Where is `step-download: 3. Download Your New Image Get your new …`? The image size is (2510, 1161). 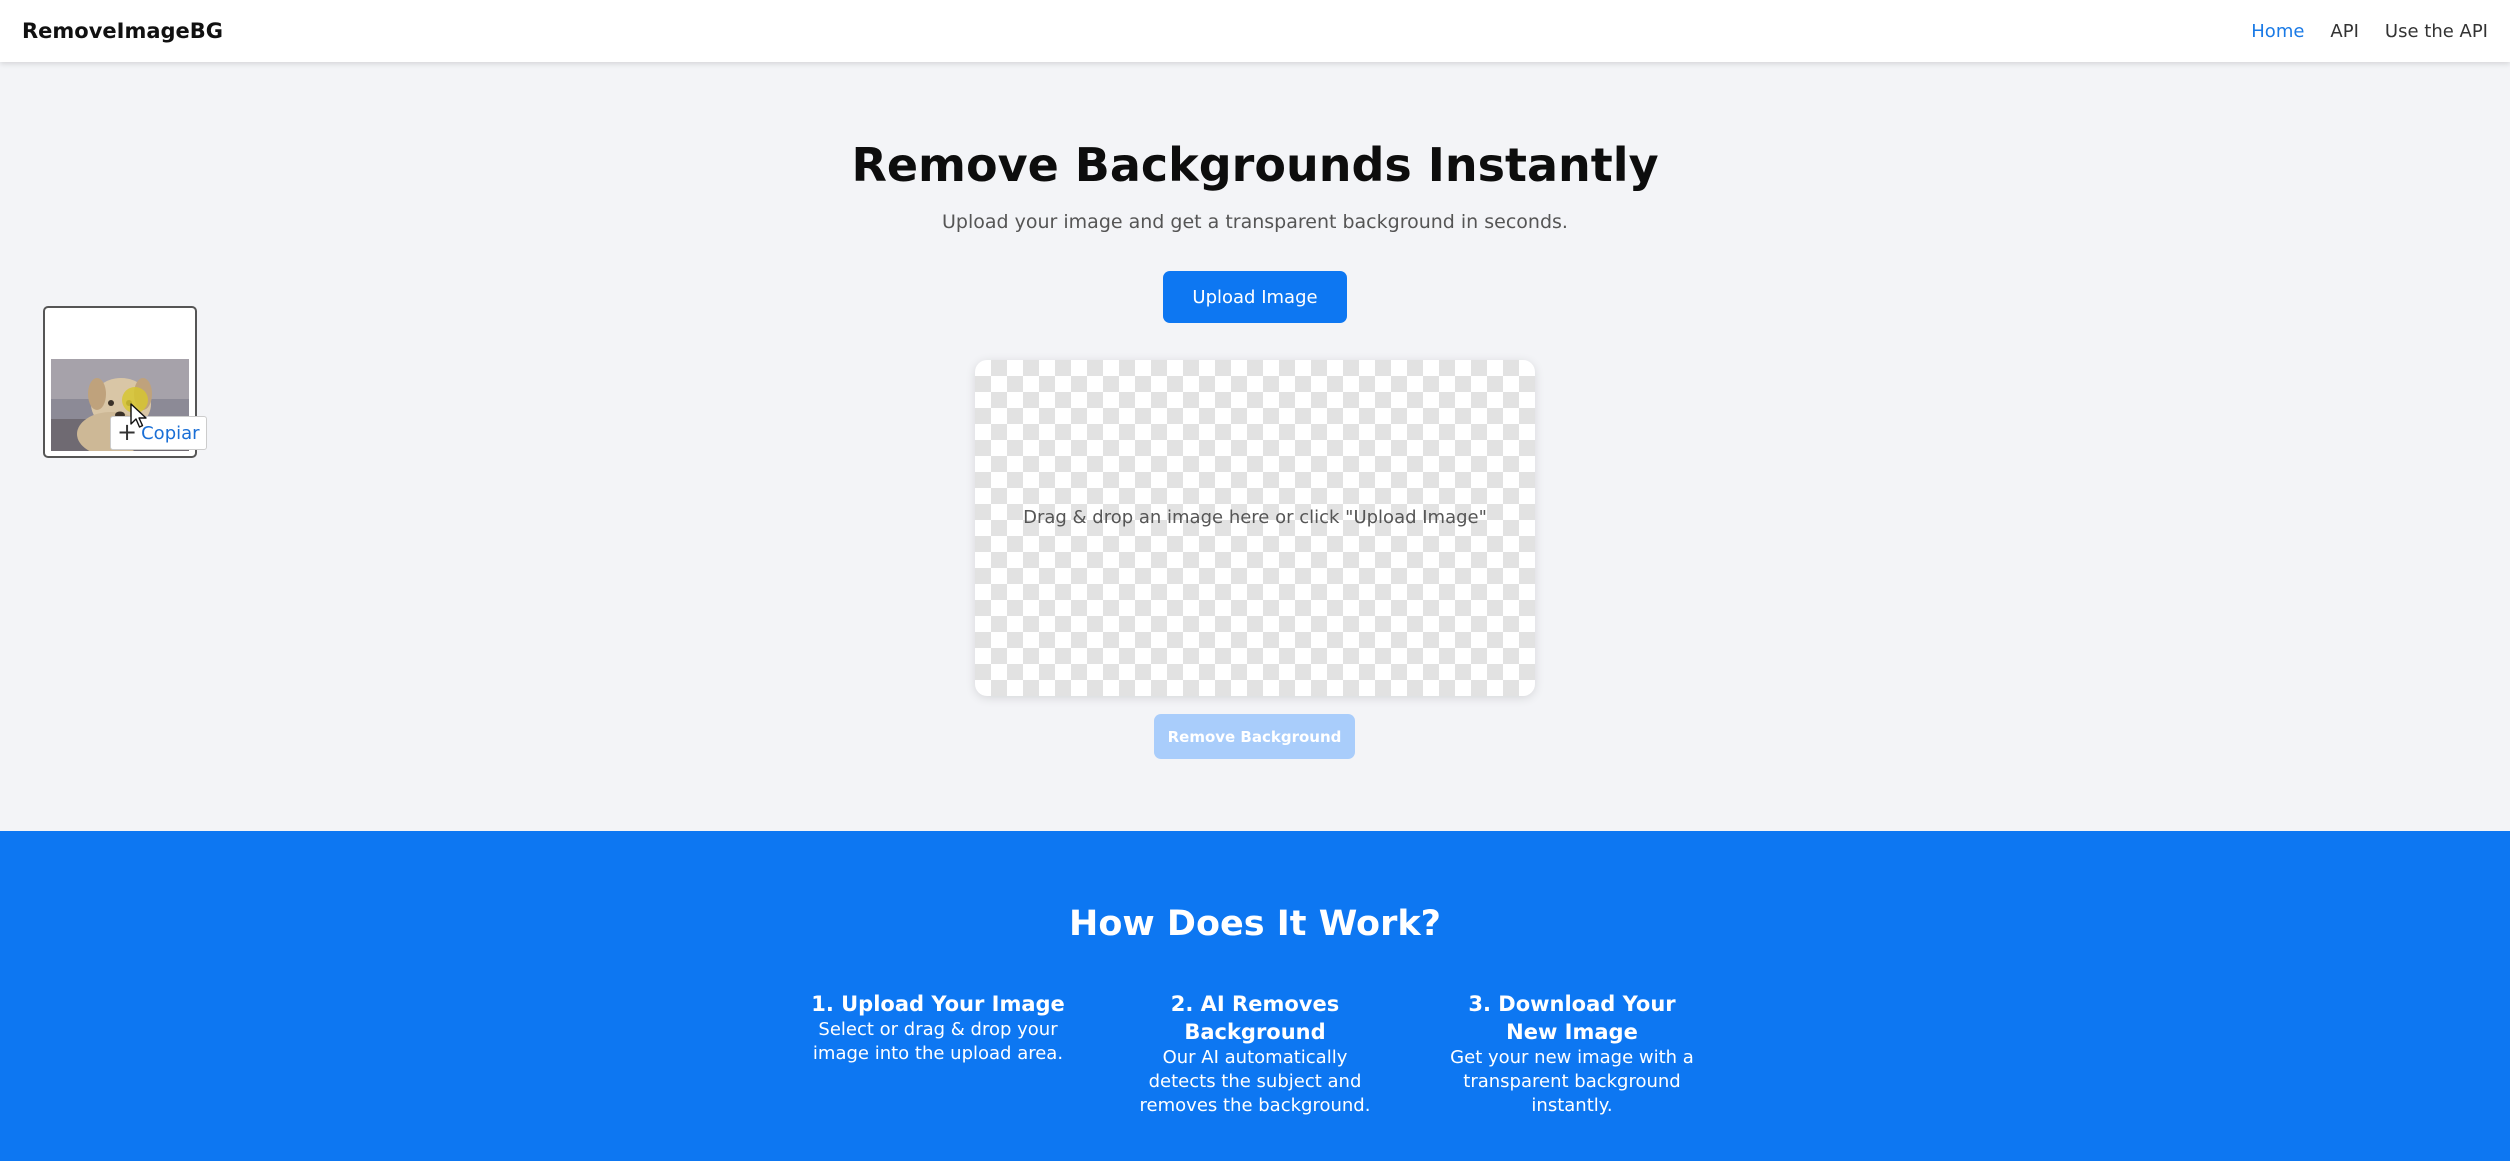
step-download: 3. Download Your New Image Get your new … is located at coordinates (1572, 1054).